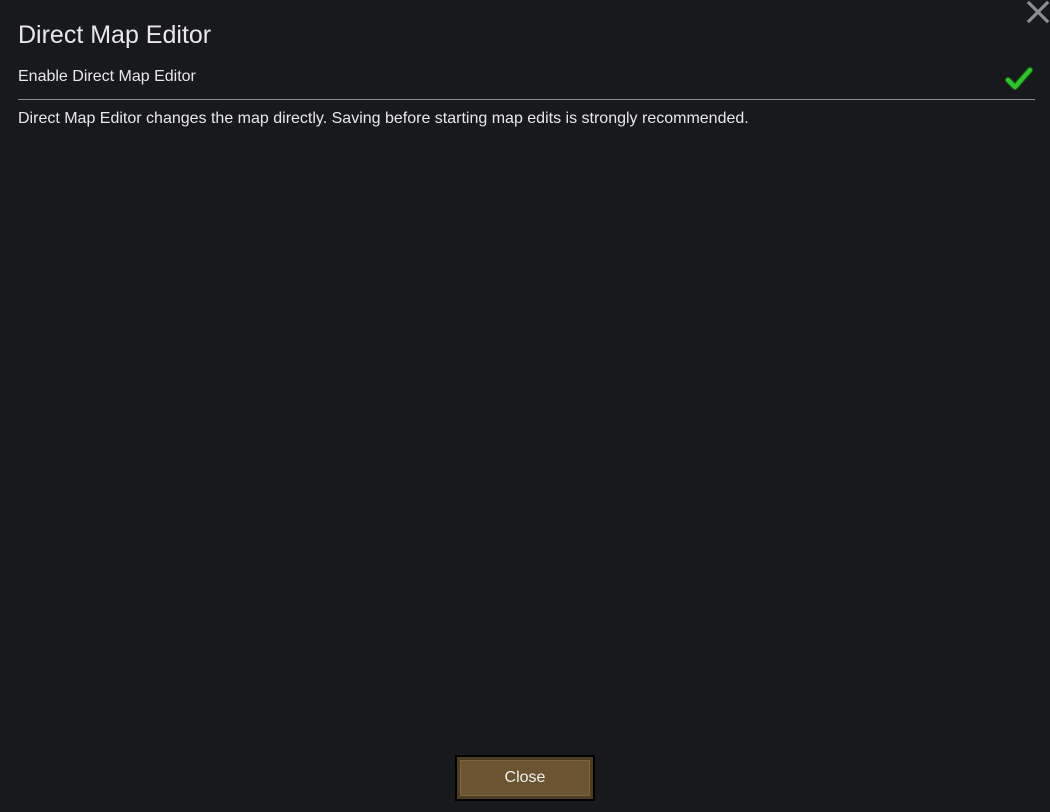  What do you see at coordinates (115, 35) in the screenshot?
I see `dialog-title: Direct Map Editor` at bounding box center [115, 35].